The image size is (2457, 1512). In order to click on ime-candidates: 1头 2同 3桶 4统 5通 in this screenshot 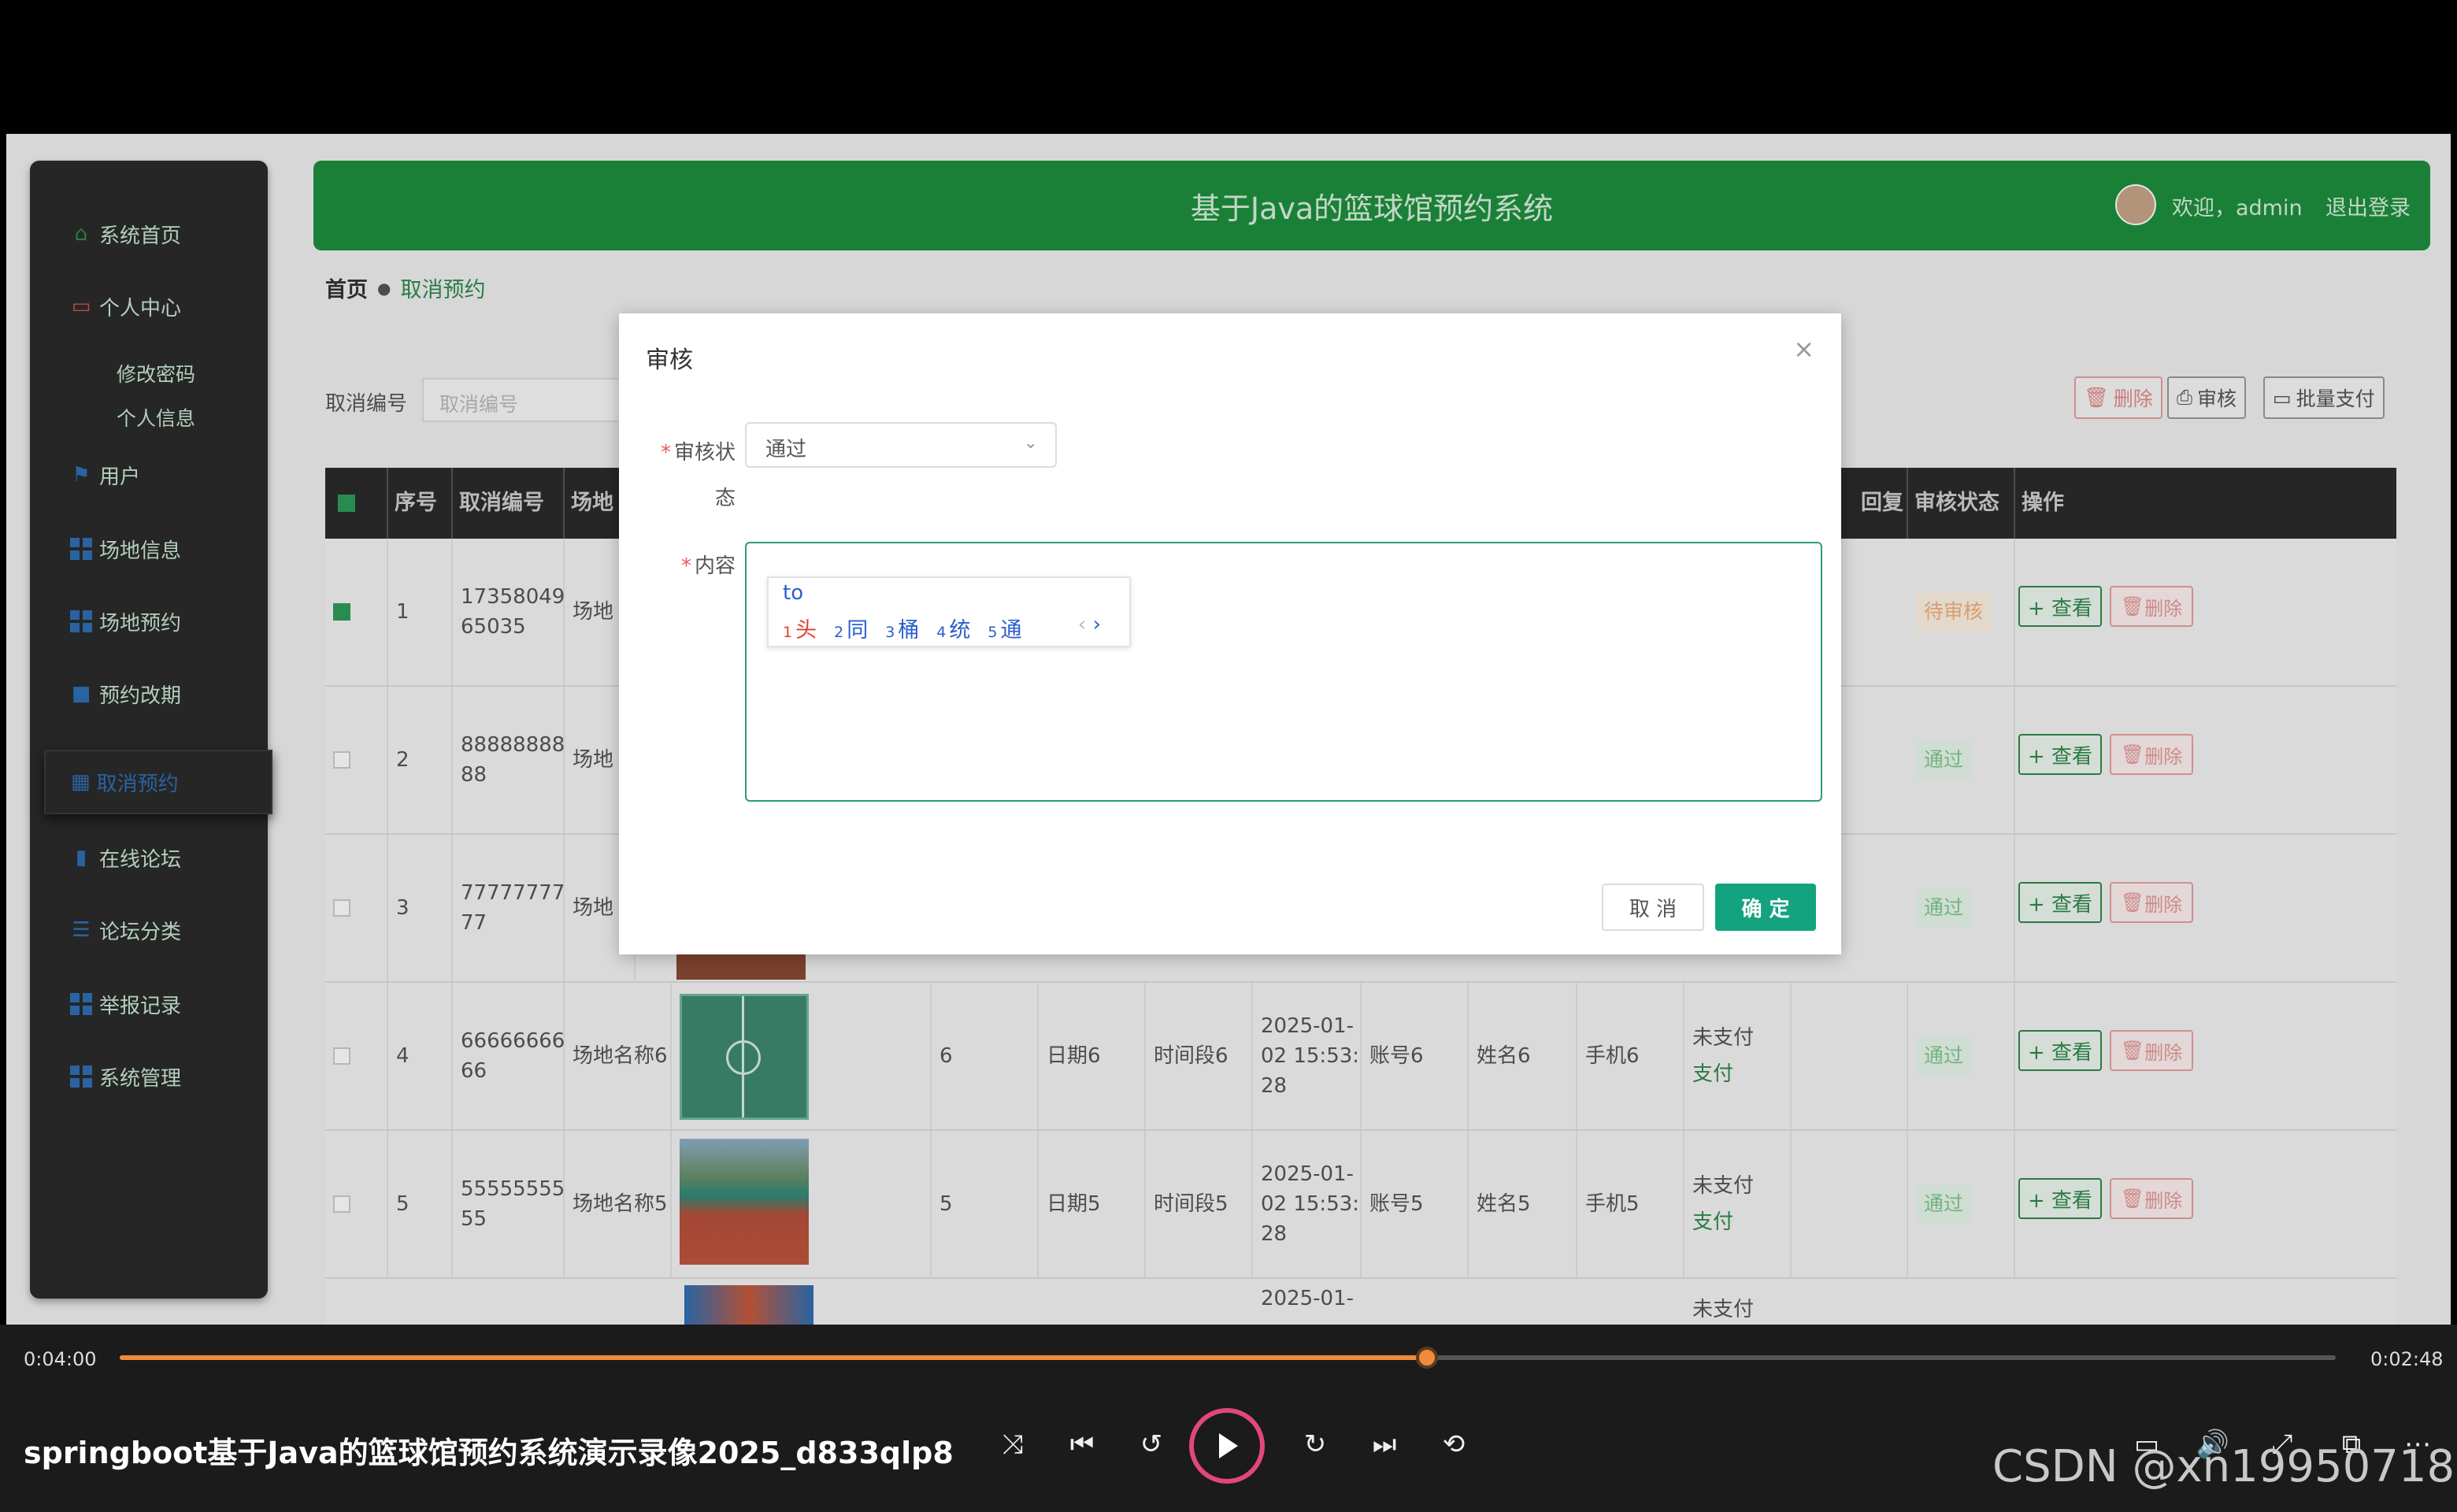, I will do `click(902, 628)`.